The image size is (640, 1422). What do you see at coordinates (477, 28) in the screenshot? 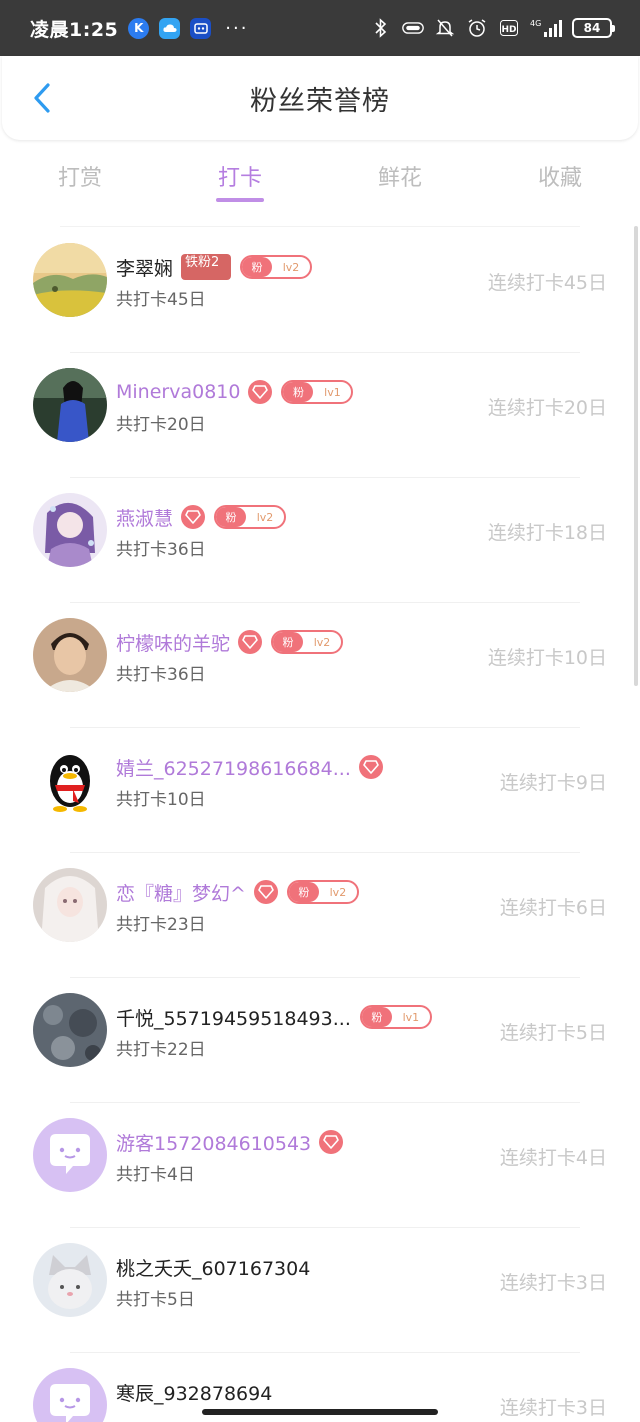
I see `alarm-icon` at bounding box center [477, 28].